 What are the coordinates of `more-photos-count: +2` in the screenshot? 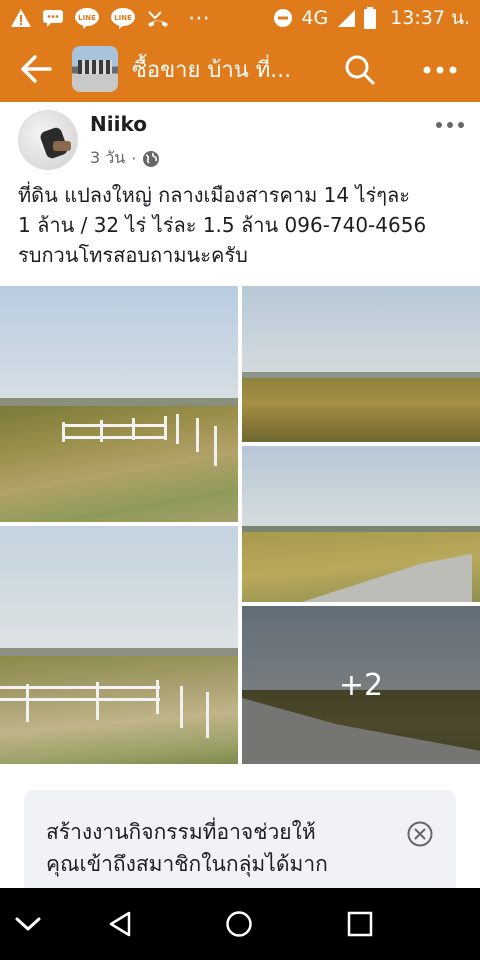 It's located at (361, 685).